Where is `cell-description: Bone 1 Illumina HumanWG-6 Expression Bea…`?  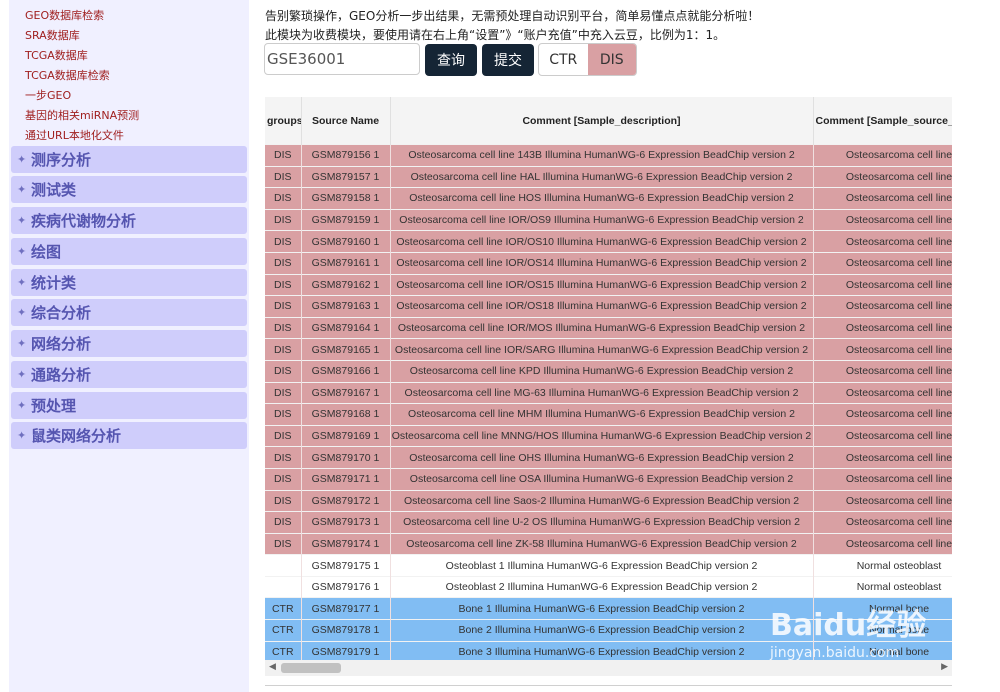
cell-description: Bone 1 Illumina HumanWG-6 Expression Bea… is located at coordinates (602, 608).